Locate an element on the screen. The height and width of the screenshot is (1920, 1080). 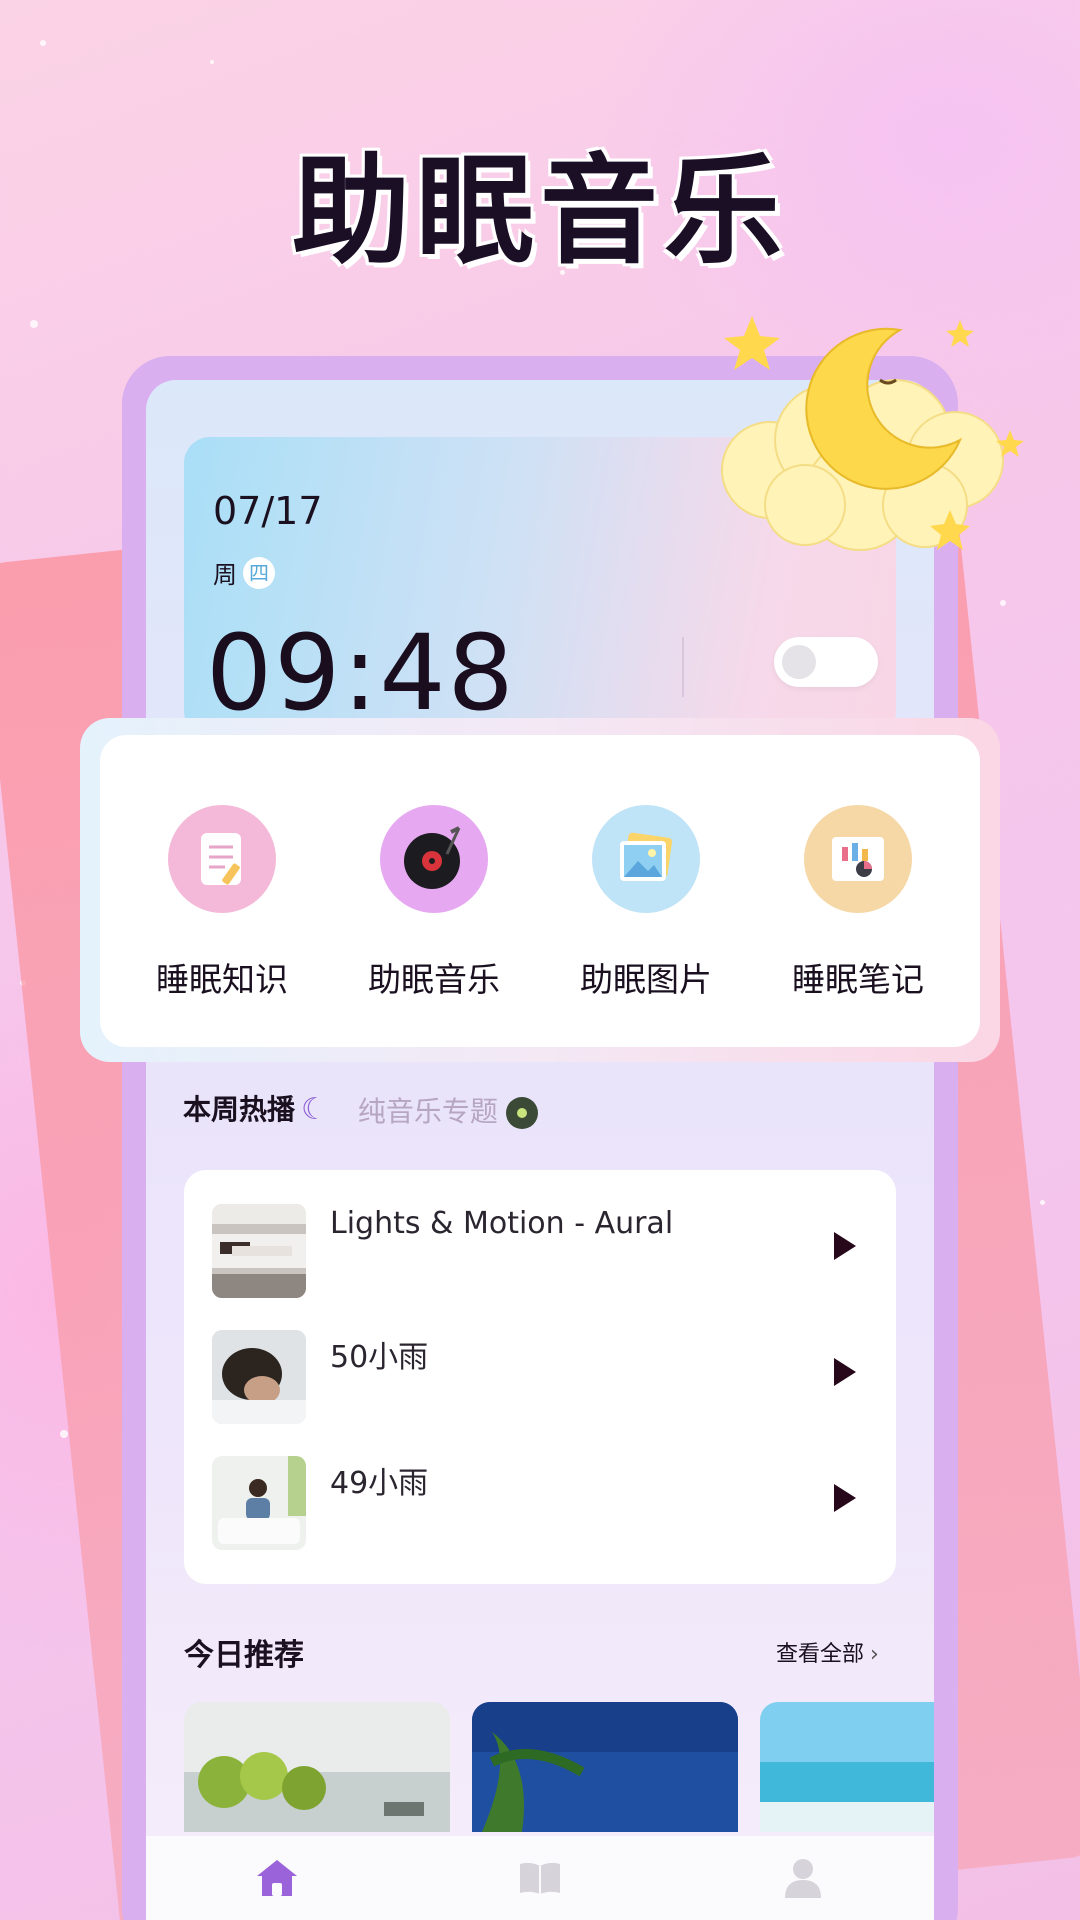
weekday-prefix: 周 is located at coordinates (225, 575).